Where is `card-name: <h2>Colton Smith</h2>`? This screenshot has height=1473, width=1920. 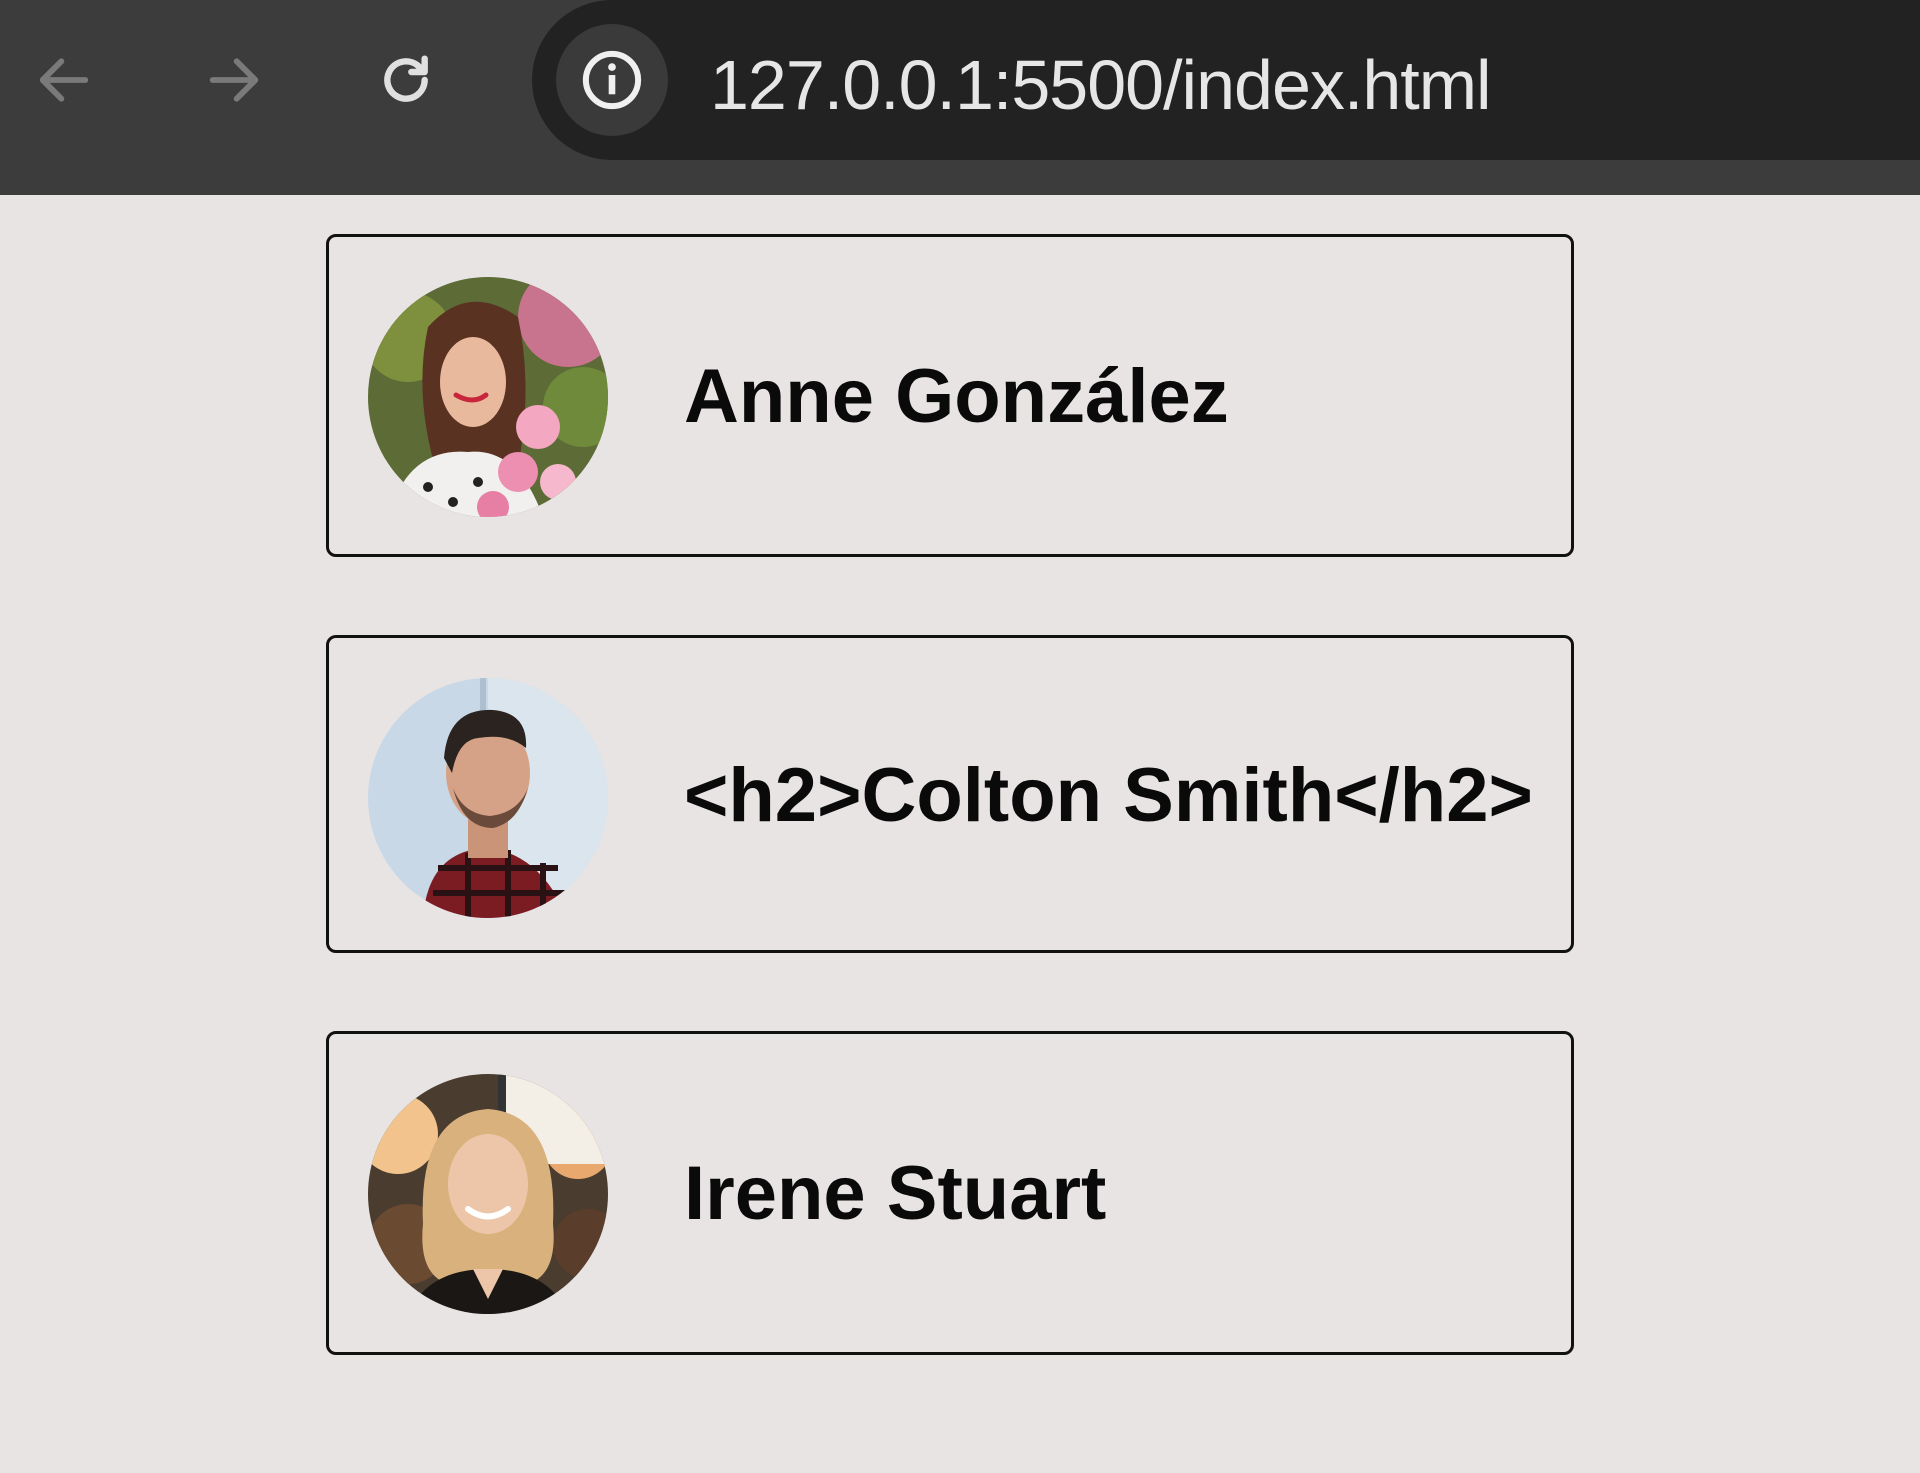 card-name: <h2>Colton Smith</h2> is located at coordinates (1108, 795).